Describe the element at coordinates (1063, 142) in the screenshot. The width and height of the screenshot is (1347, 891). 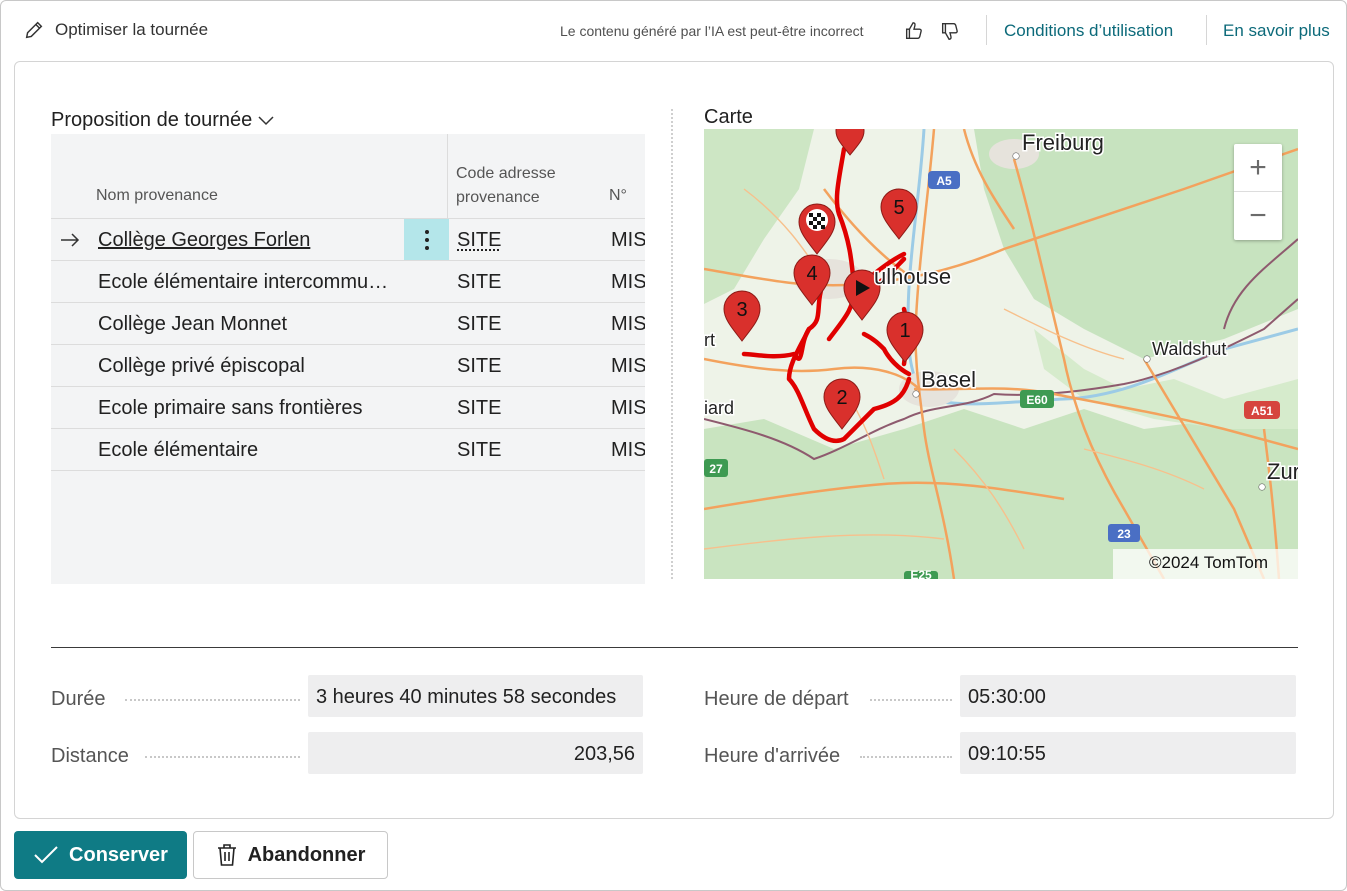
I see `place-label-freiburg: Freiburg` at that location.